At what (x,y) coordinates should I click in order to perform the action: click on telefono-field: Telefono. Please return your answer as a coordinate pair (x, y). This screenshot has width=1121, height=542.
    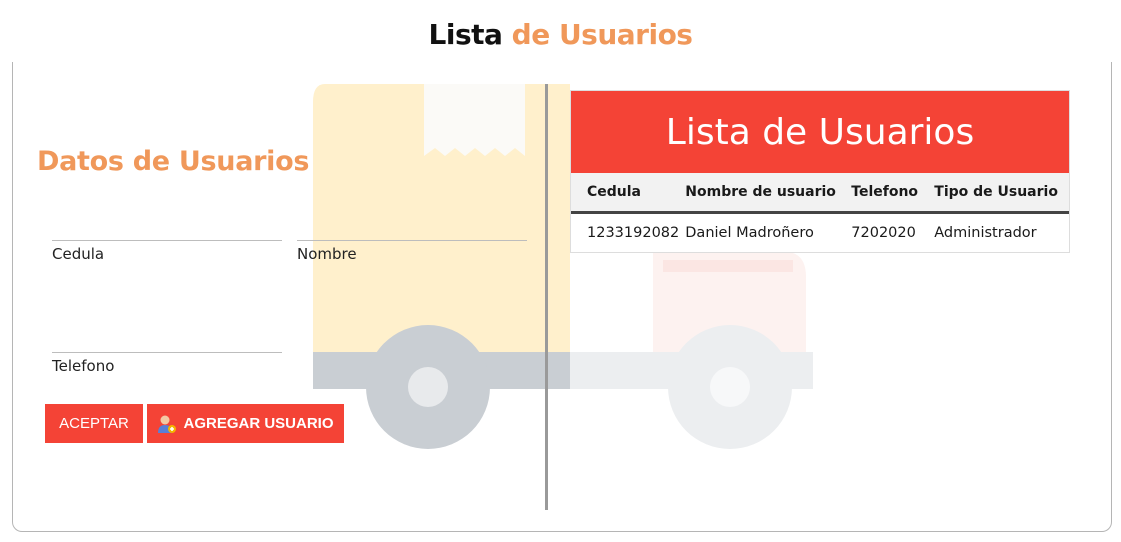
    Looking at the image, I should click on (167, 348).